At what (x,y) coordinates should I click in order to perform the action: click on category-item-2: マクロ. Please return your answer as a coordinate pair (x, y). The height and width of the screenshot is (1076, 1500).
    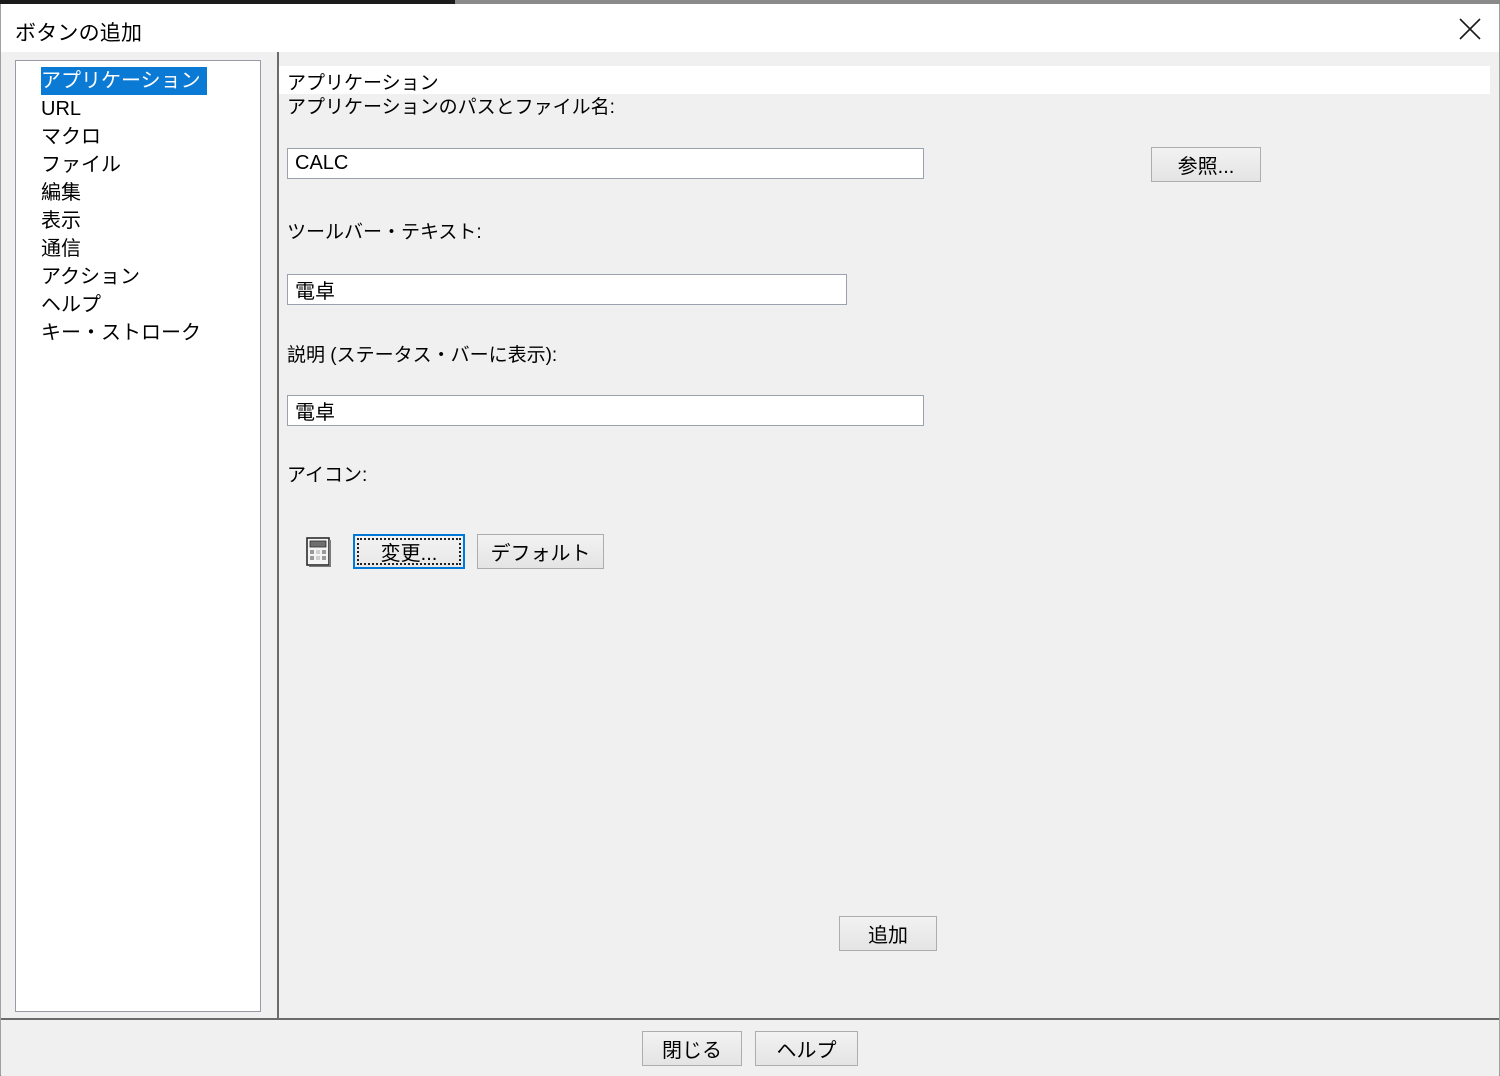
    Looking at the image, I should click on (138, 137).